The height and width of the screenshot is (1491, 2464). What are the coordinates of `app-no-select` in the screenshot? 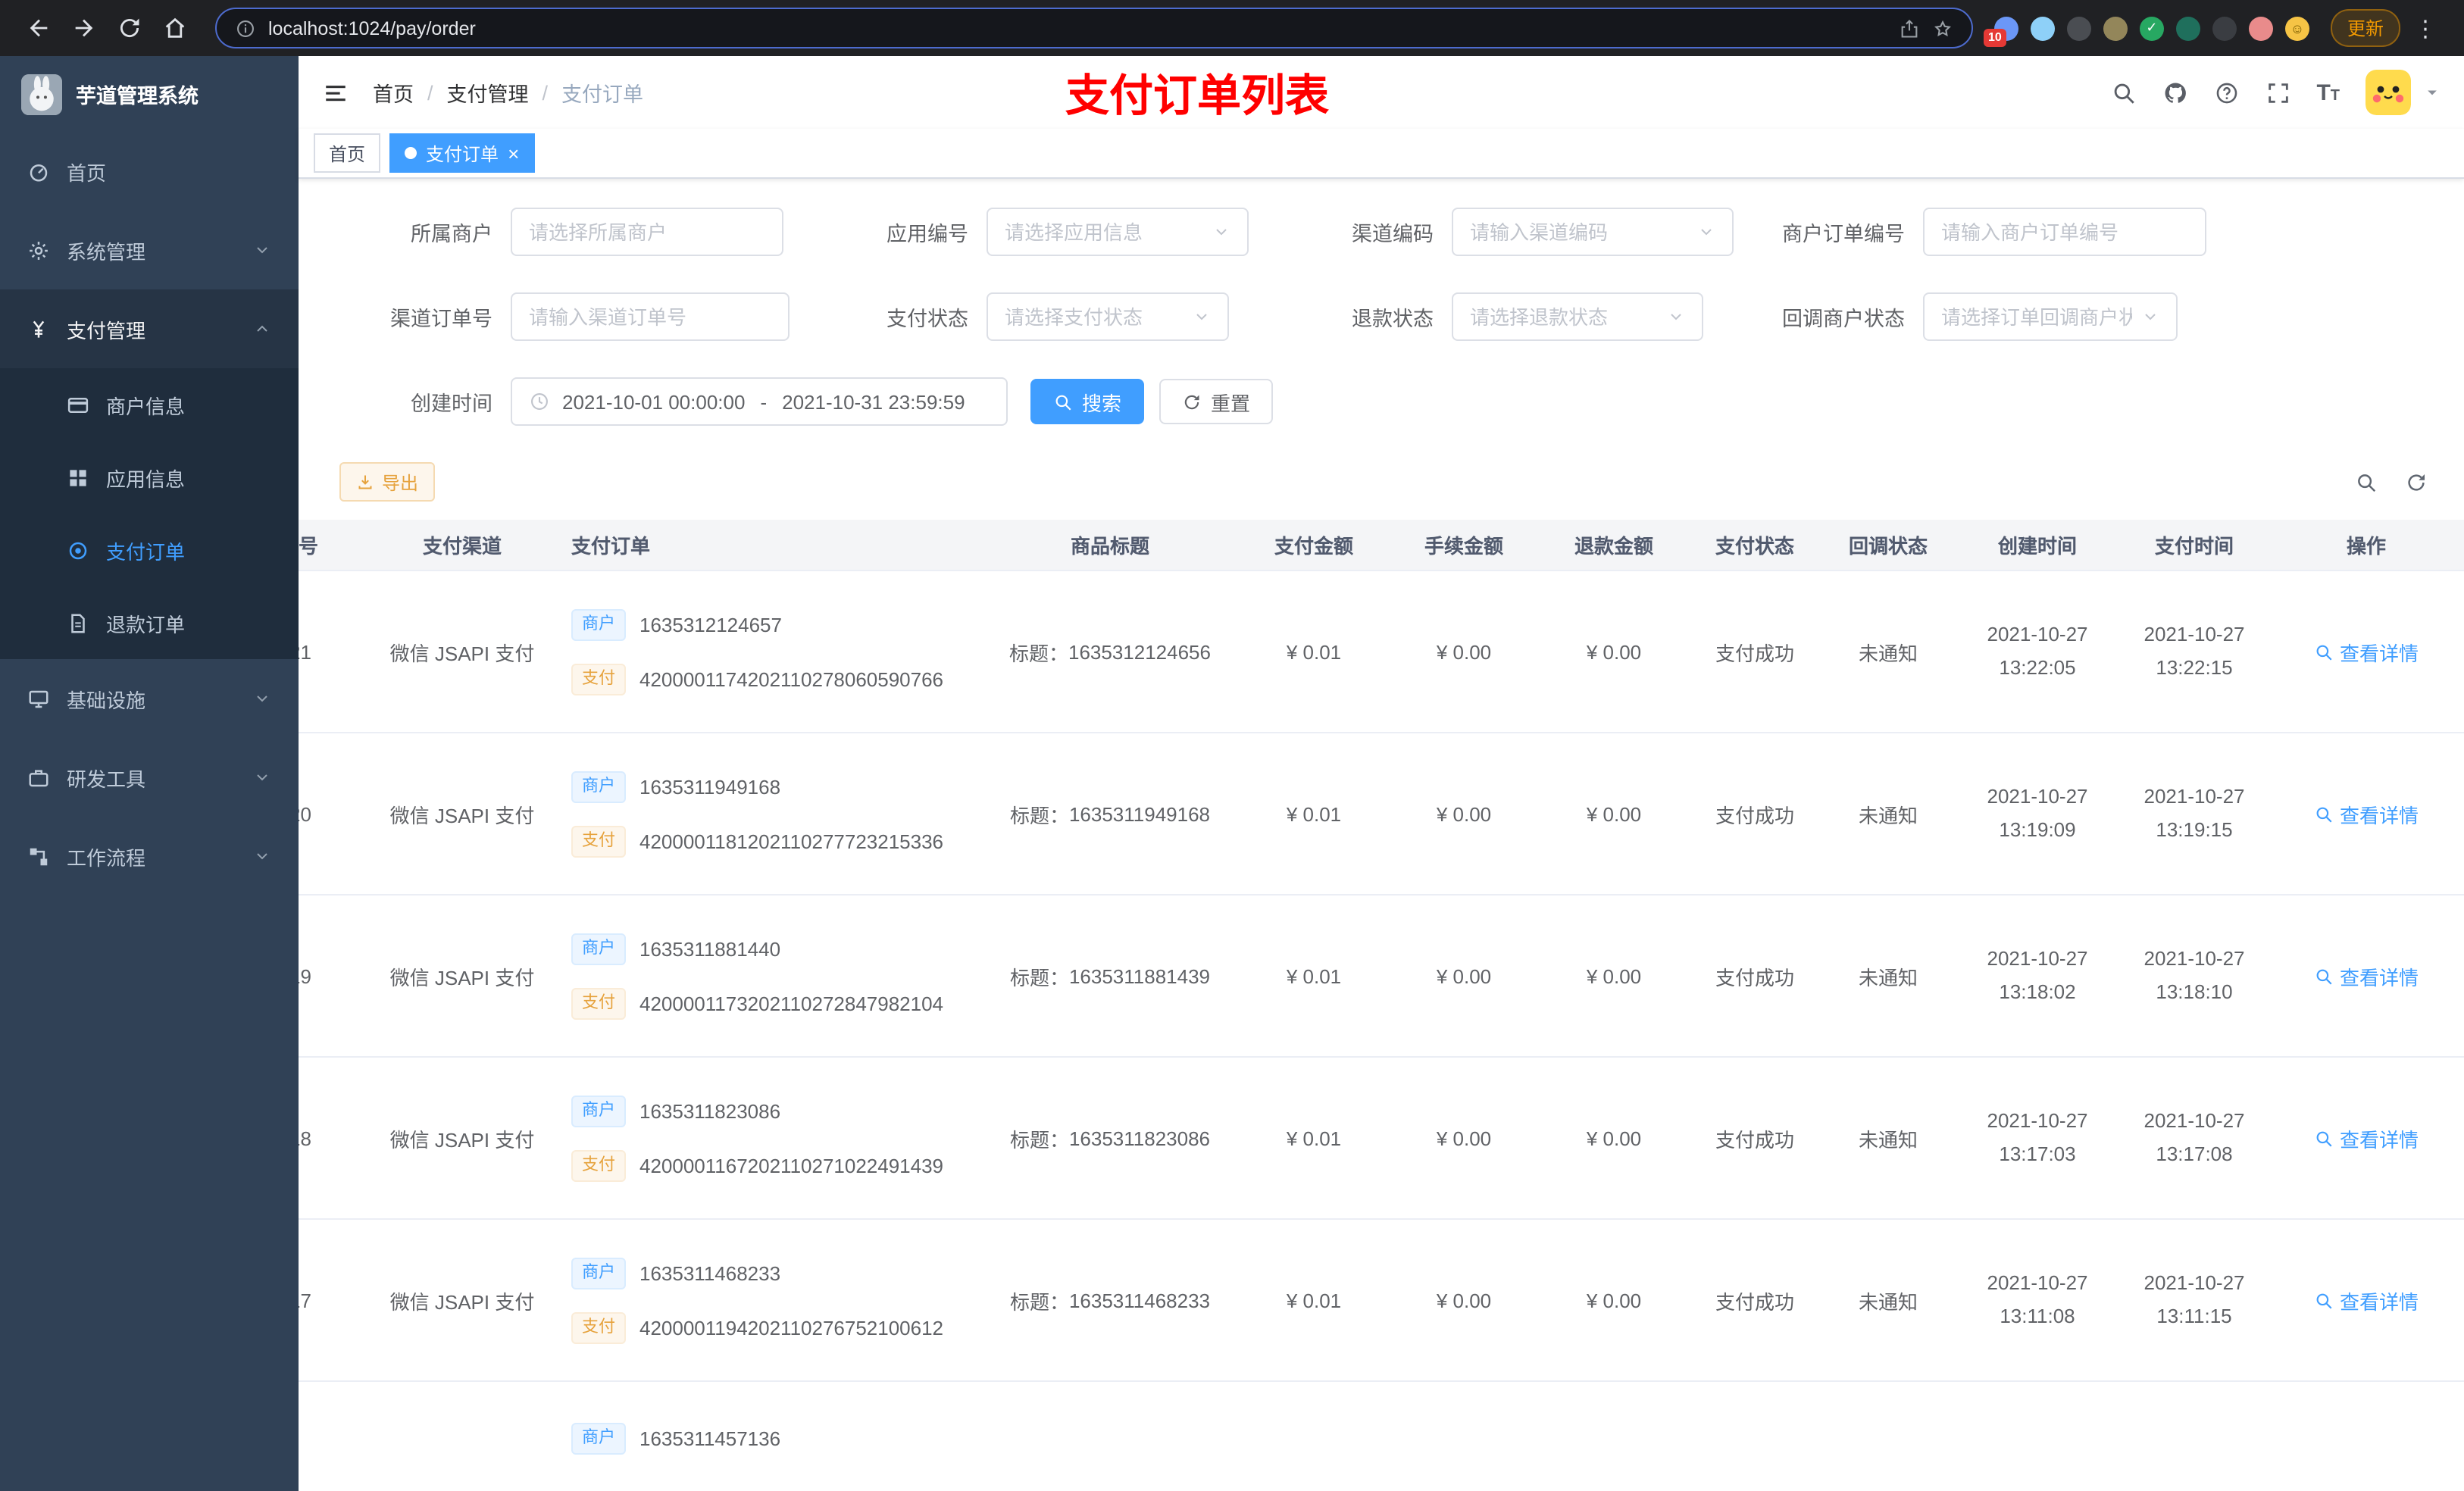 It's located at (1104, 231).